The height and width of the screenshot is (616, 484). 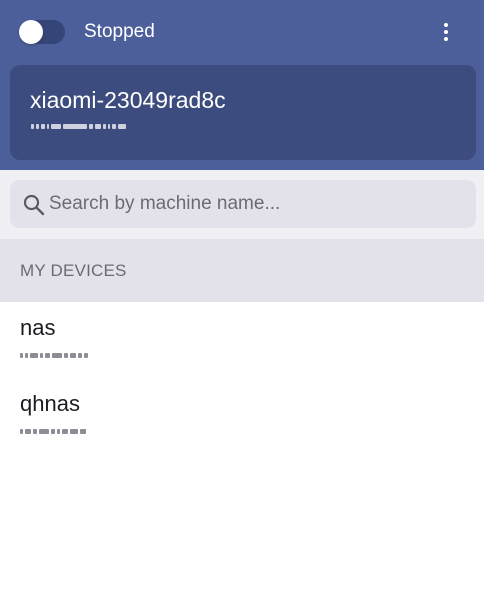 I want to click on device-item-qhnas: qhnas, so click(x=242, y=416).